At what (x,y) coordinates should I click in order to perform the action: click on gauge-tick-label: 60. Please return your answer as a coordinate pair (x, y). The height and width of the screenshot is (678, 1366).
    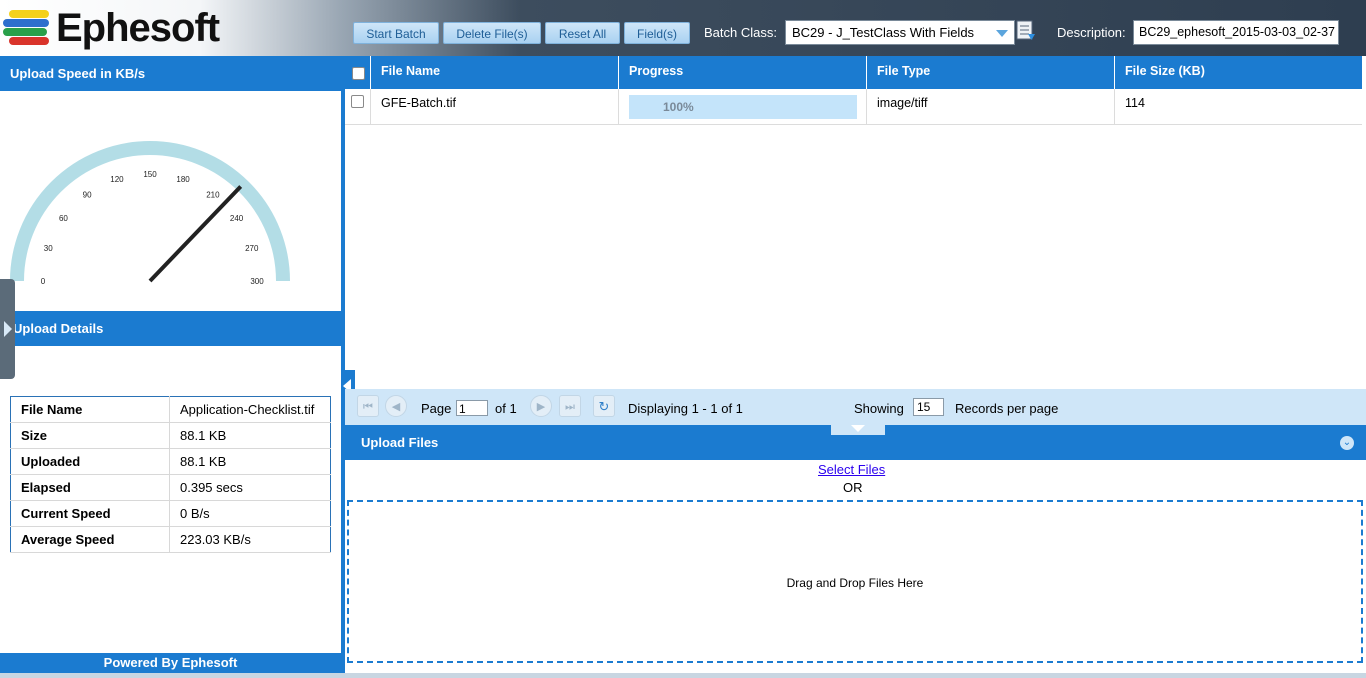
    Looking at the image, I should click on (63, 218).